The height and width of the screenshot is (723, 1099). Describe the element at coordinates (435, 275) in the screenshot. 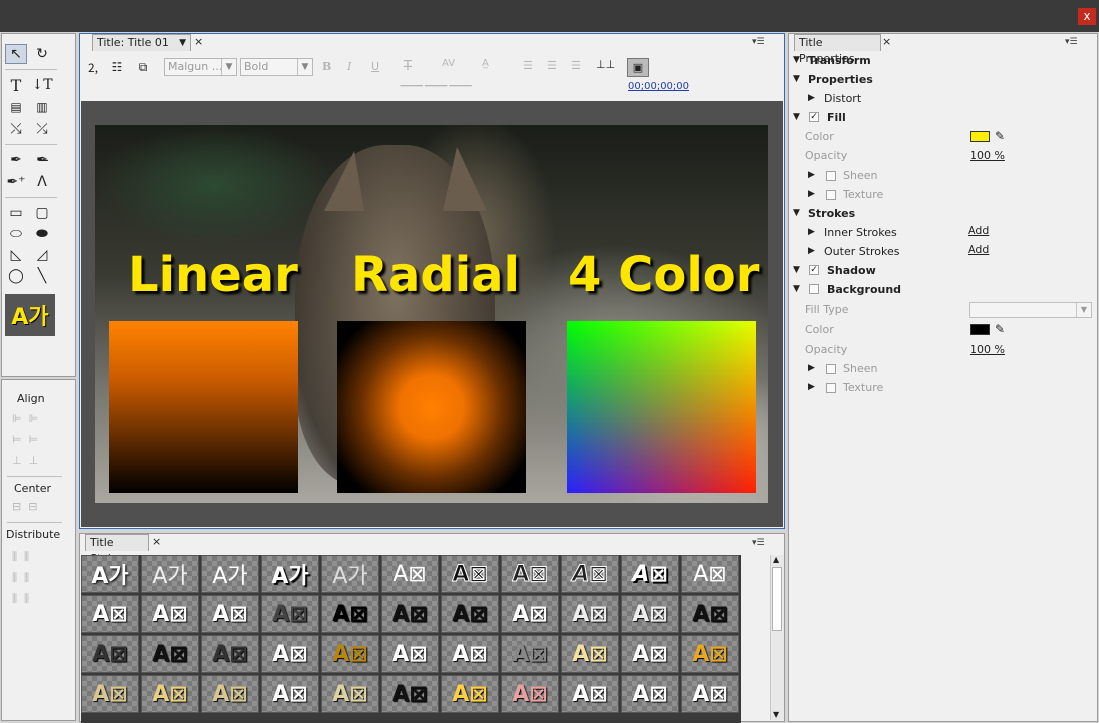

I see `label-radial: Radial` at that location.